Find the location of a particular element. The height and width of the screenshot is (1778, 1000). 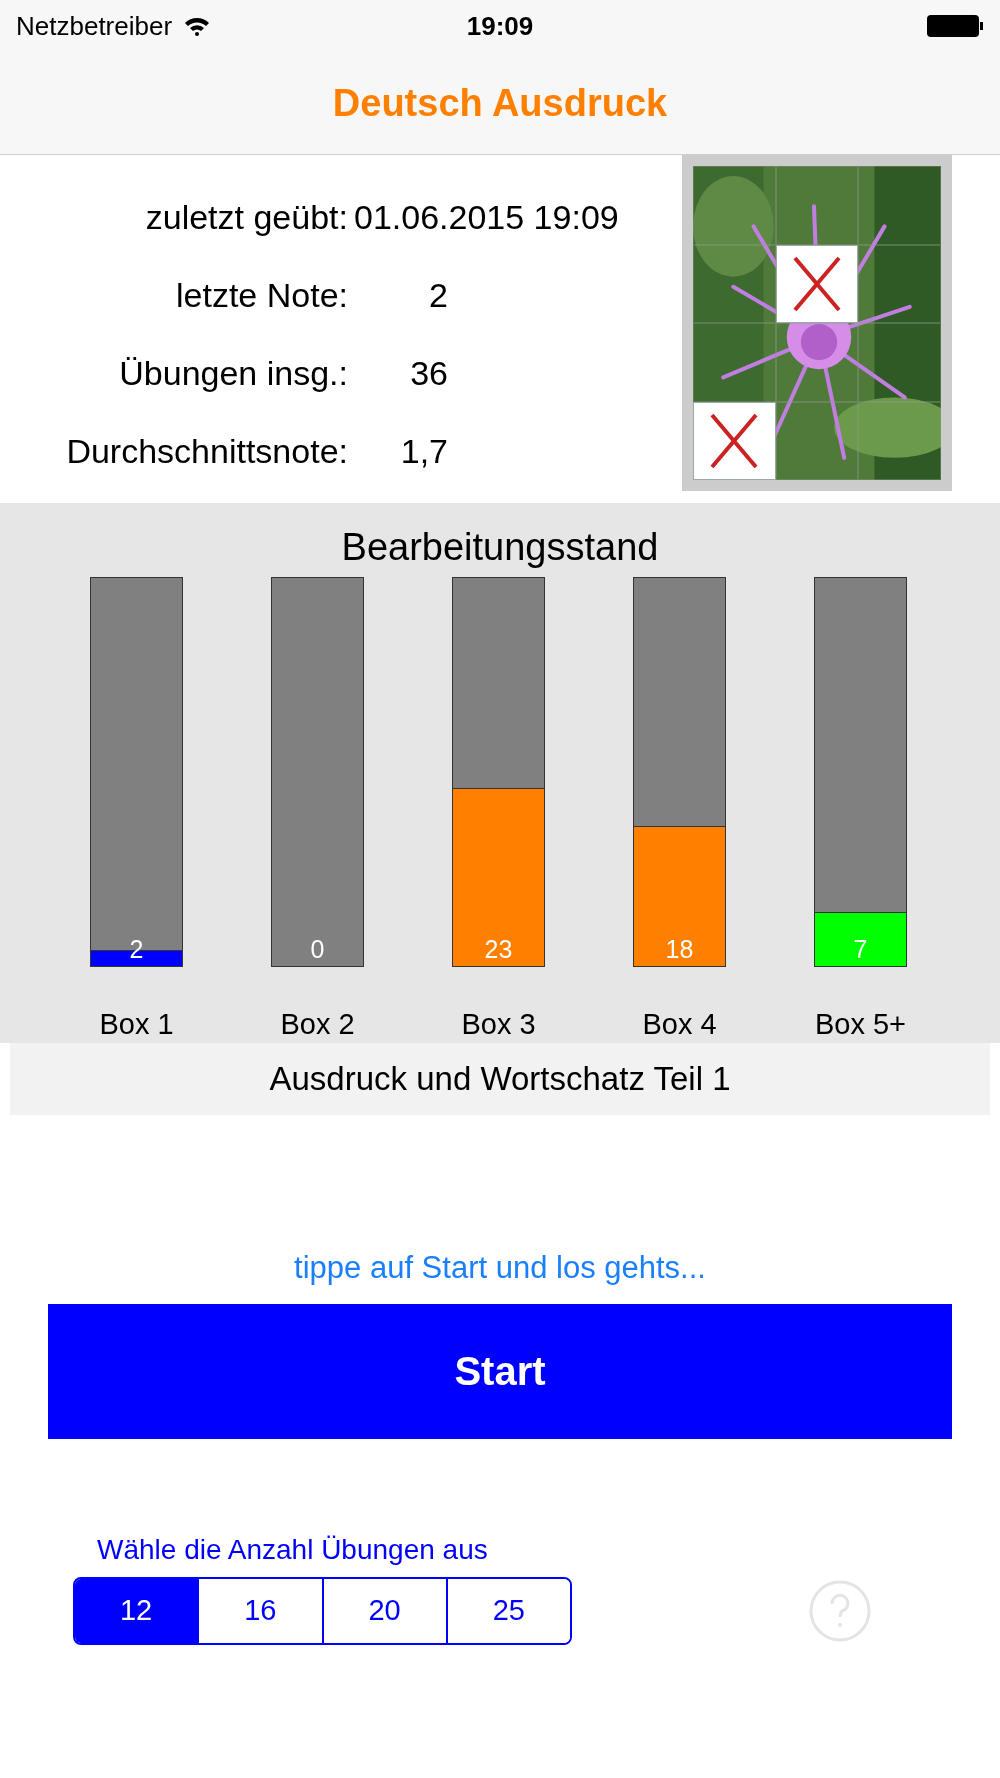

box-label: Box 1 is located at coordinates (136, 1024).